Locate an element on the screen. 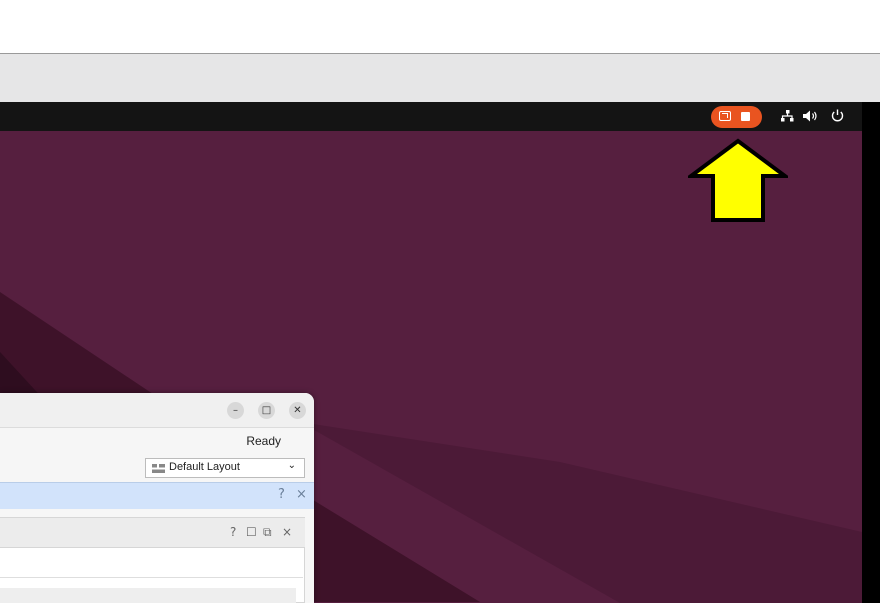 This screenshot has height=603, width=880. browser-top-area is located at coordinates (440, 27).